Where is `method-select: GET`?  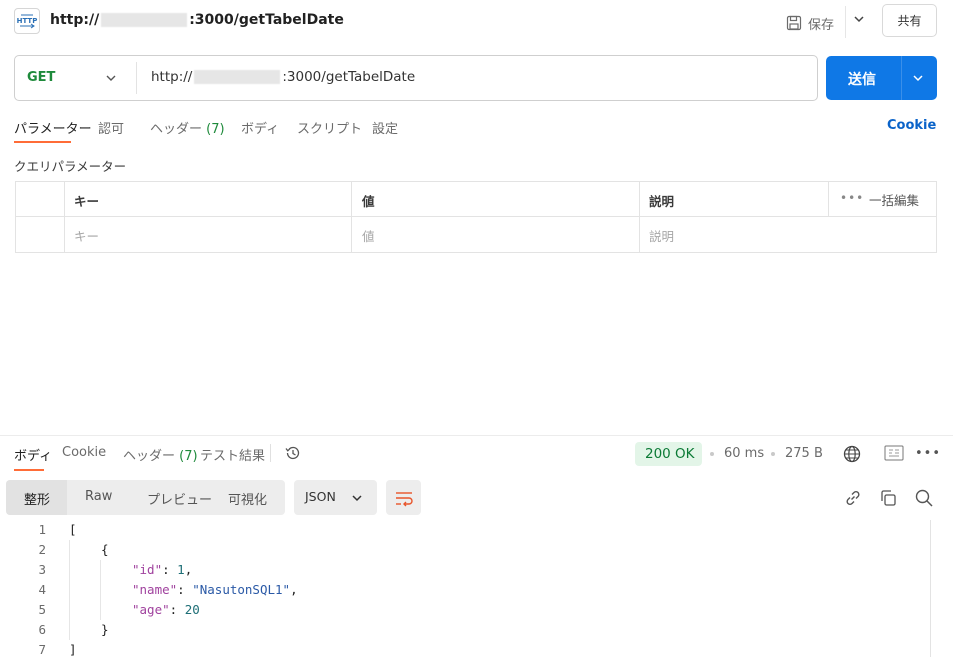 method-select: GET is located at coordinates (41, 77).